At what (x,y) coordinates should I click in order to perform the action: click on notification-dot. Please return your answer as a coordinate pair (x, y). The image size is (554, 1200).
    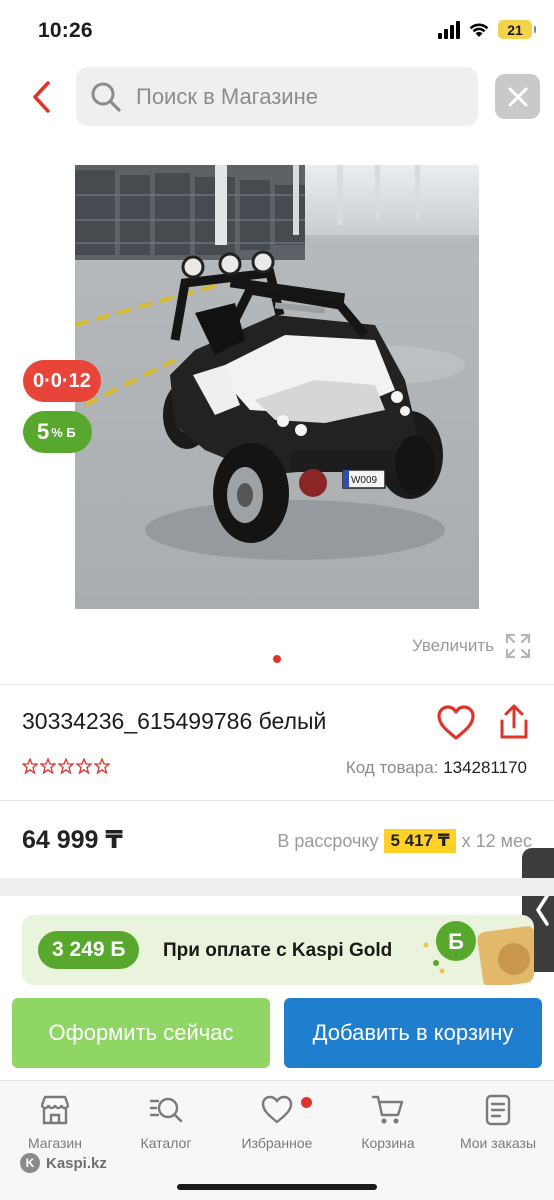
    Looking at the image, I should click on (306, 1102).